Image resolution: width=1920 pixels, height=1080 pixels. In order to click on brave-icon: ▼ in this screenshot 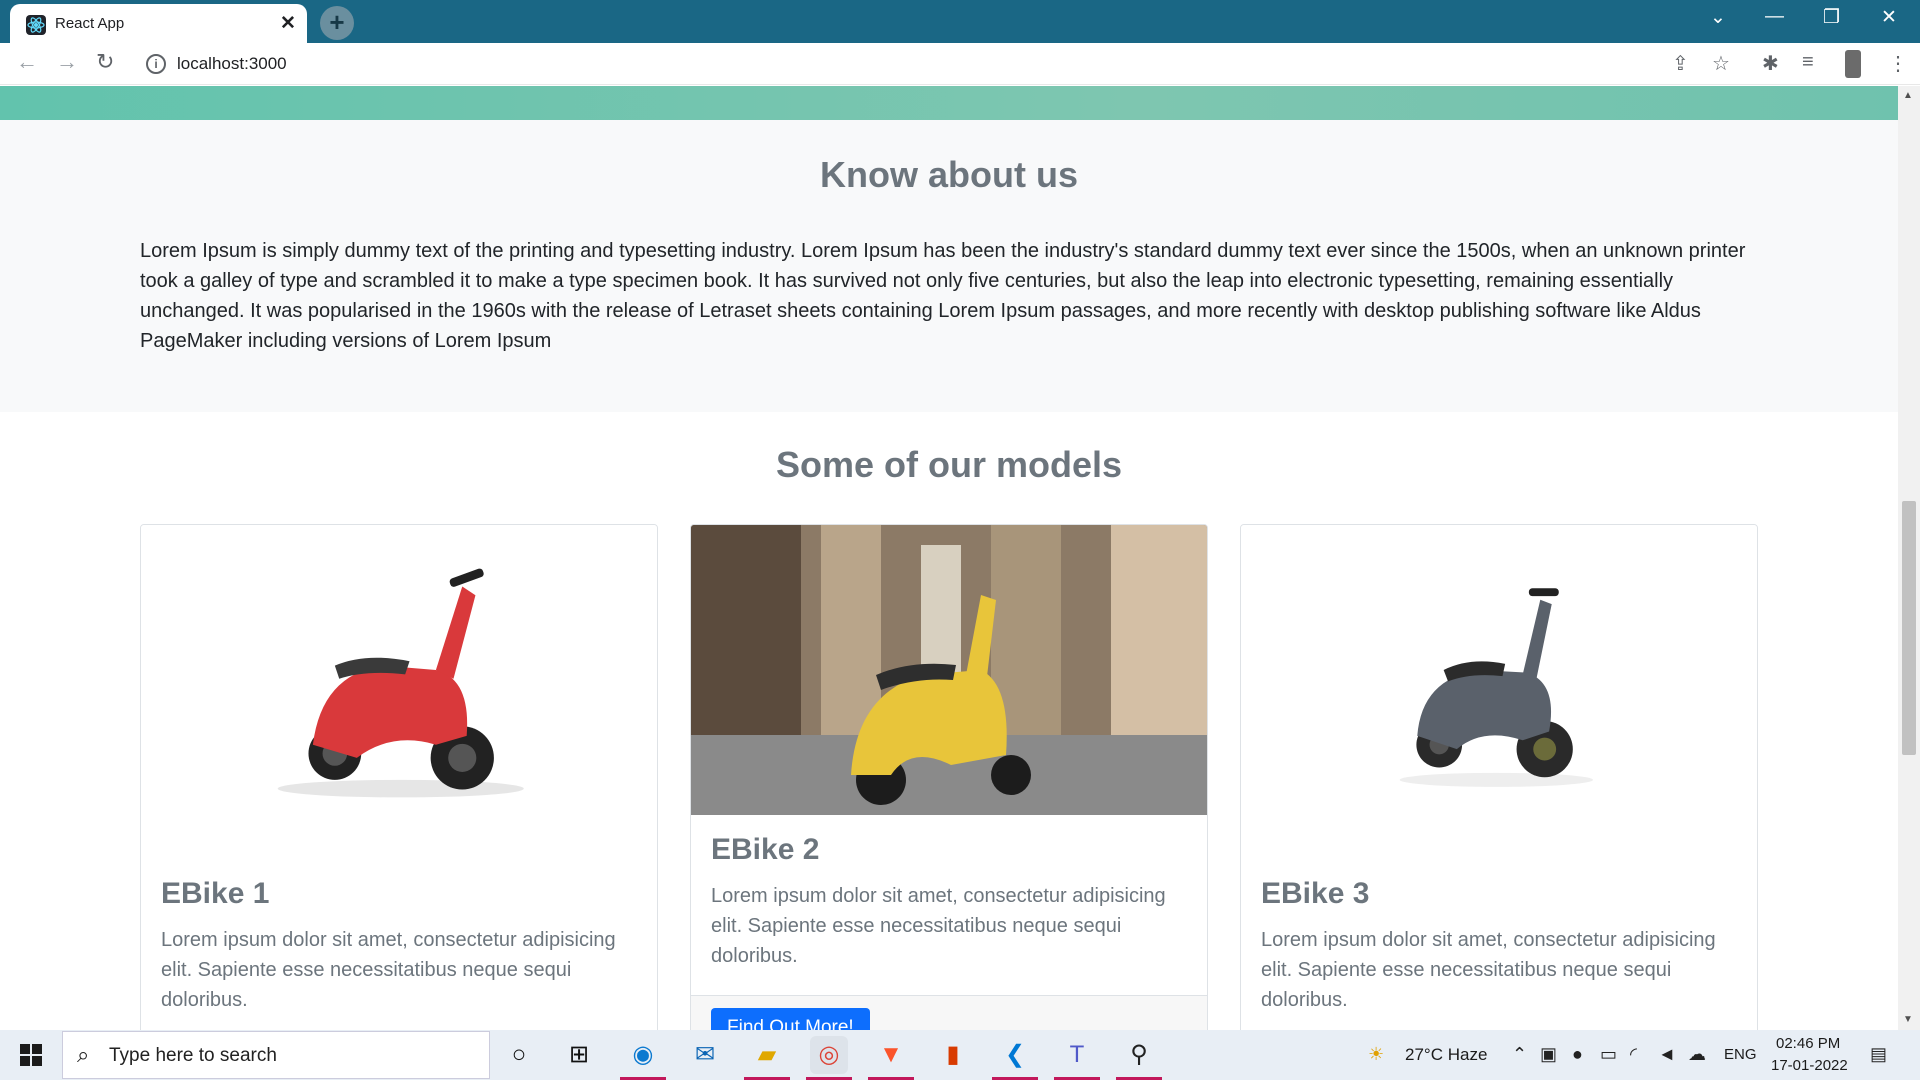, I will do `click(891, 1055)`.